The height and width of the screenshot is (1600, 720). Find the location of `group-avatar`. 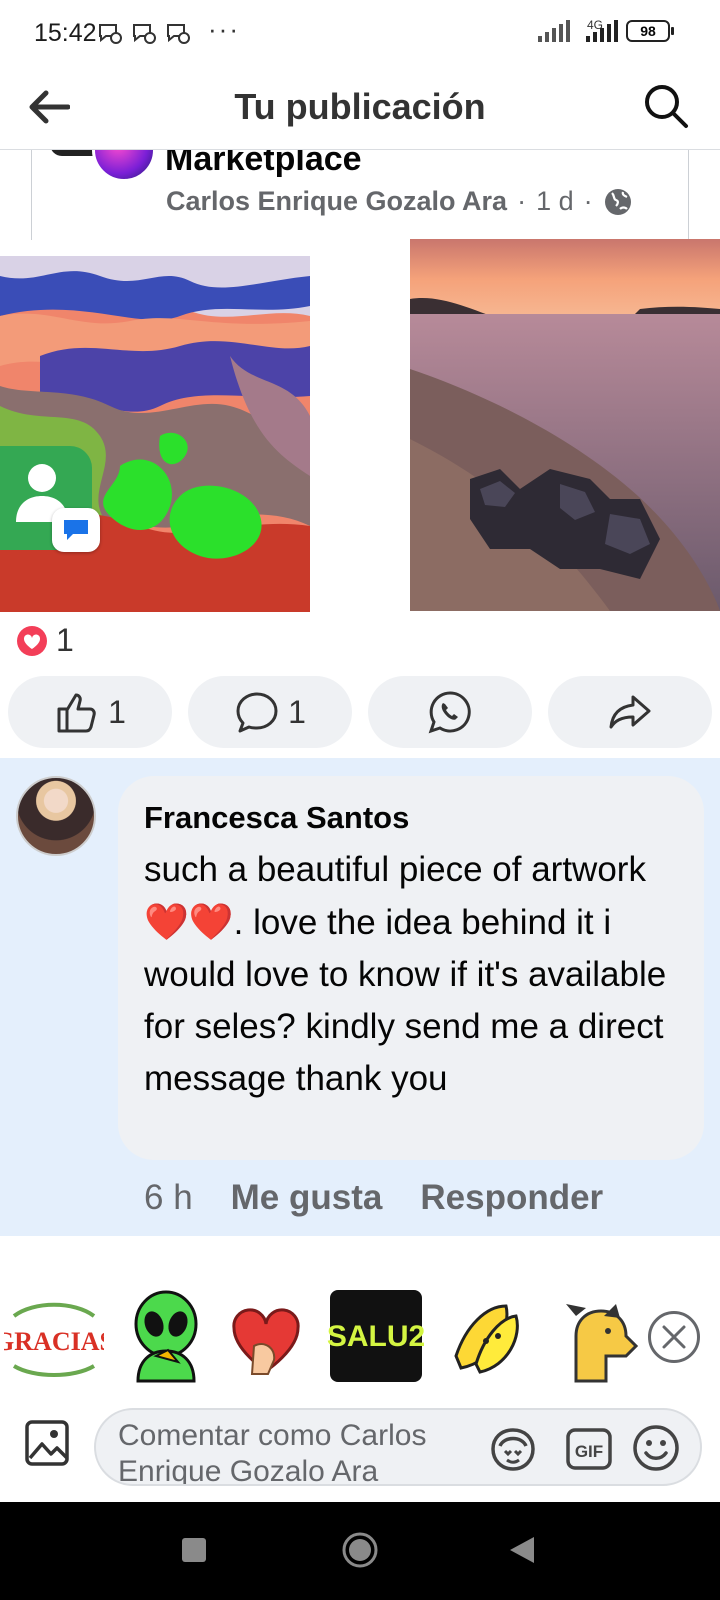

group-avatar is located at coordinates (124, 166).